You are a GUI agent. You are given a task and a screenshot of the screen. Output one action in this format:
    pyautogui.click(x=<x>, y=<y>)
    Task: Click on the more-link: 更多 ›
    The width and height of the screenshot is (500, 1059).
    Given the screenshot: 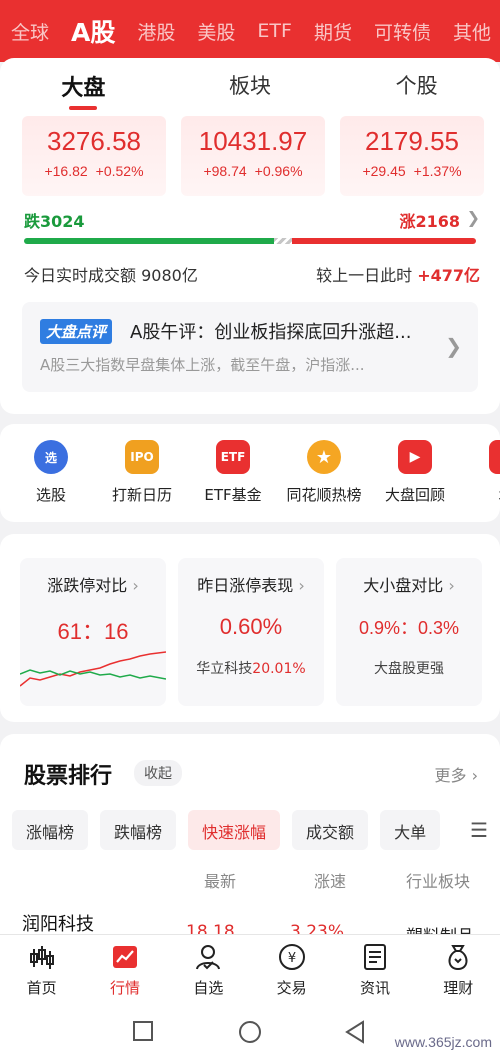 What is the action you would take?
    pyautogui.click(x=456, y=774)
    